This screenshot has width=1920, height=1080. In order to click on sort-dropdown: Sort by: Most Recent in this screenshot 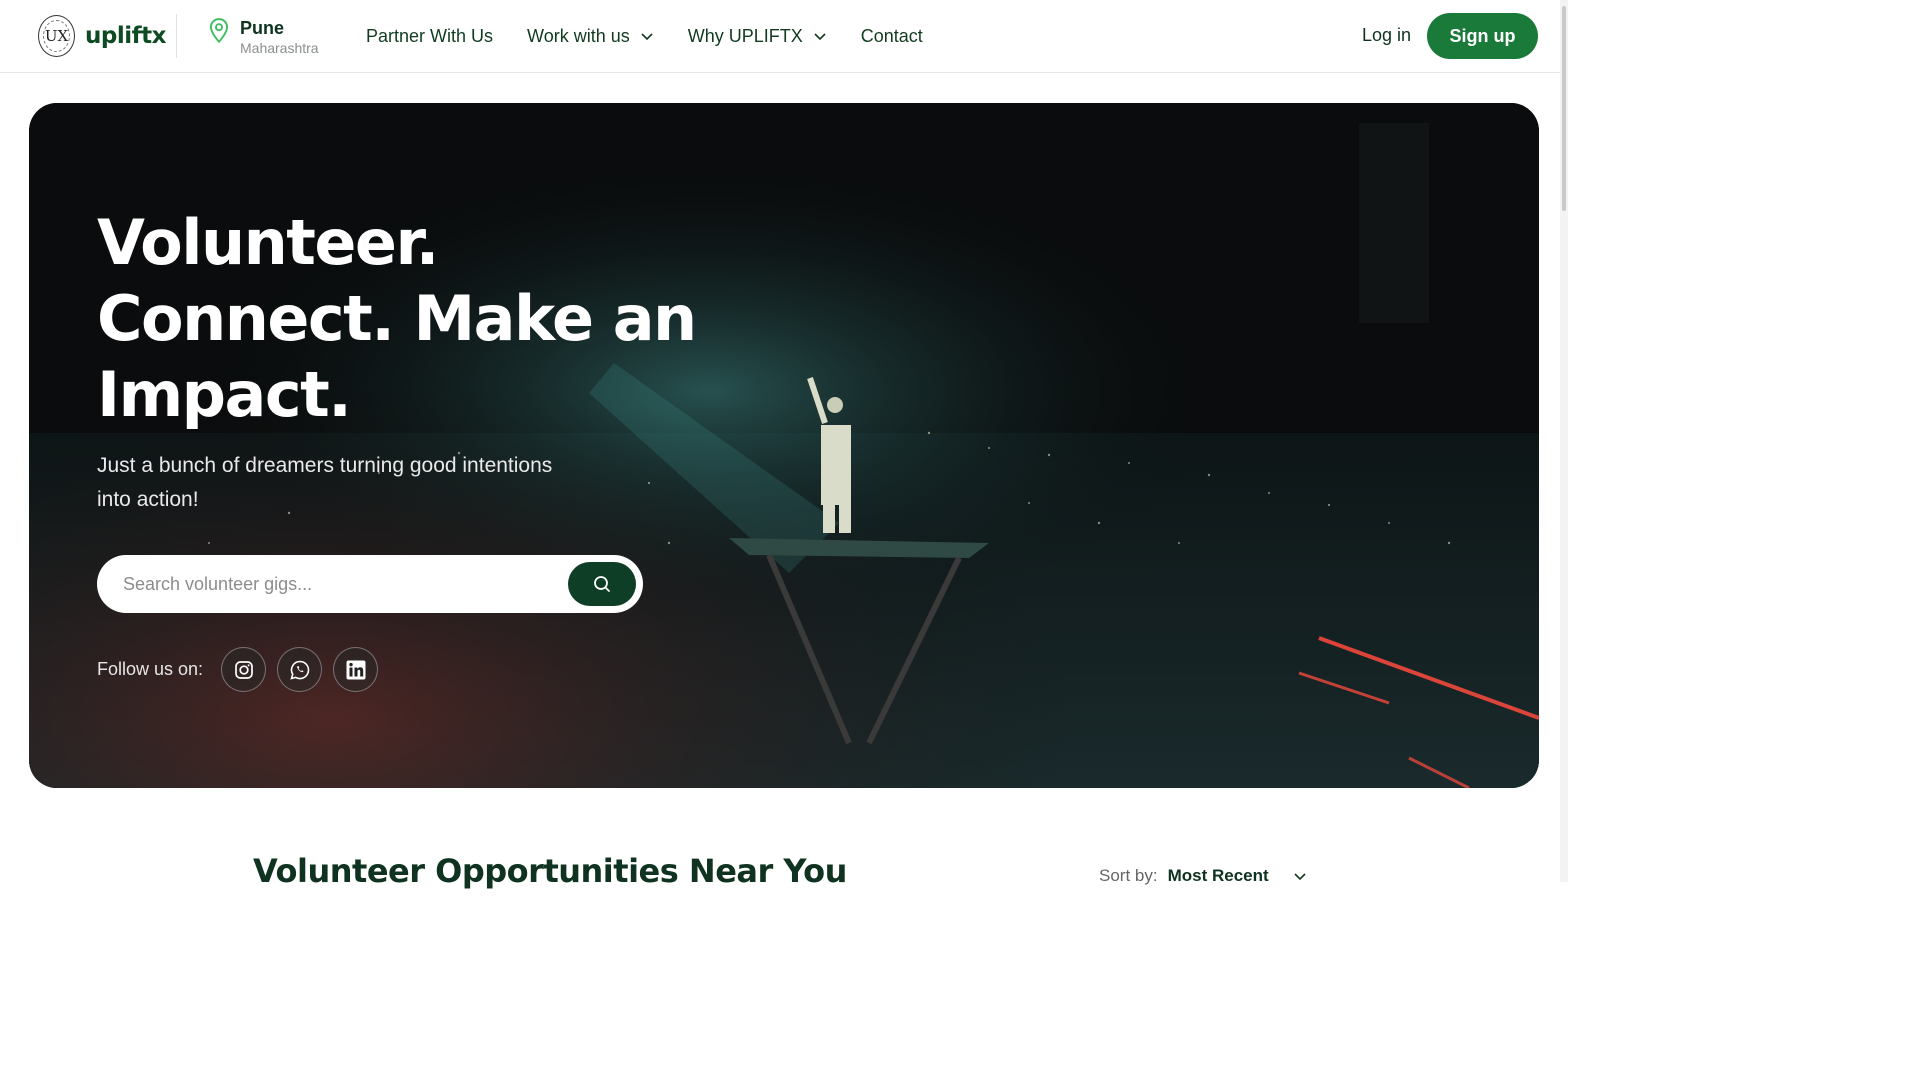, I will do `click(1203, 876)`.